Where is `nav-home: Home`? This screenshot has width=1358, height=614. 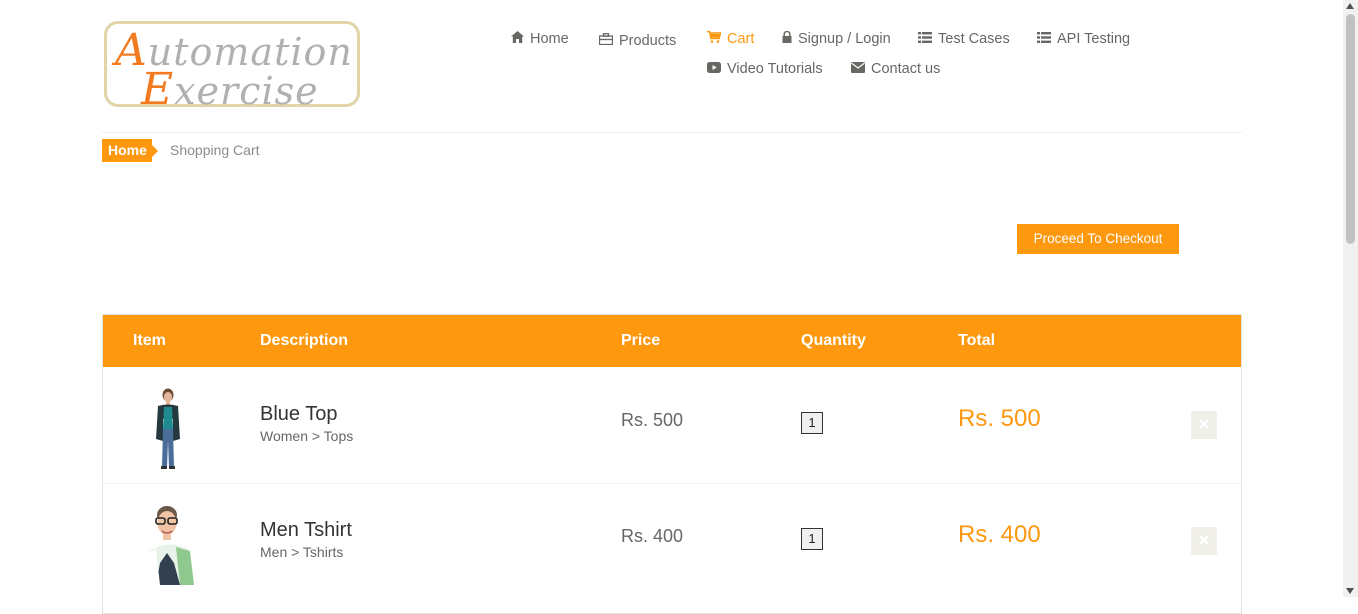
nav-home: Home is located at coordinates (540, 39).